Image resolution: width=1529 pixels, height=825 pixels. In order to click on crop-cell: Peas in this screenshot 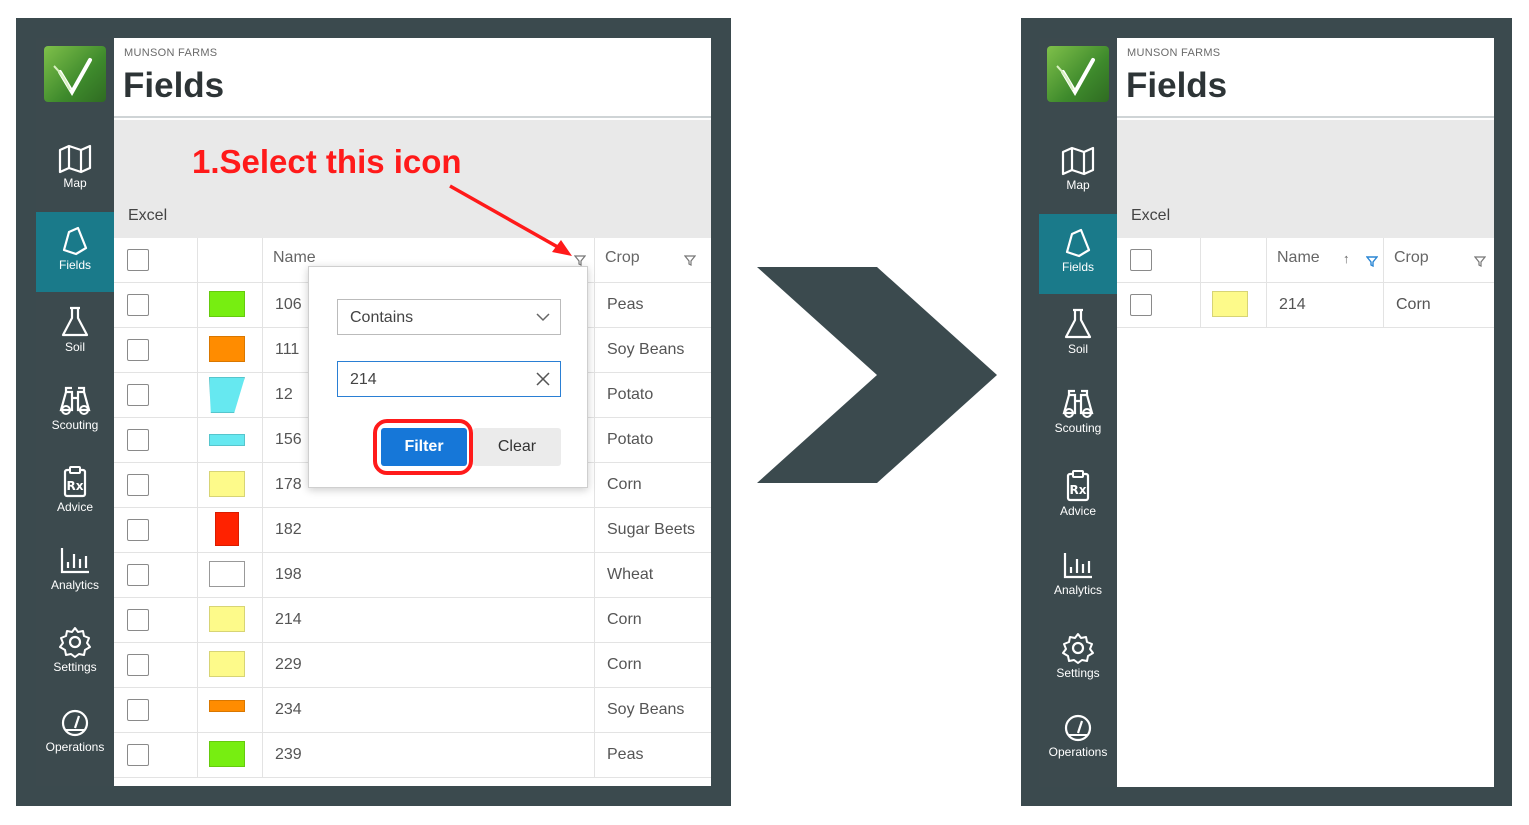, I will do `click(653, 305)`.